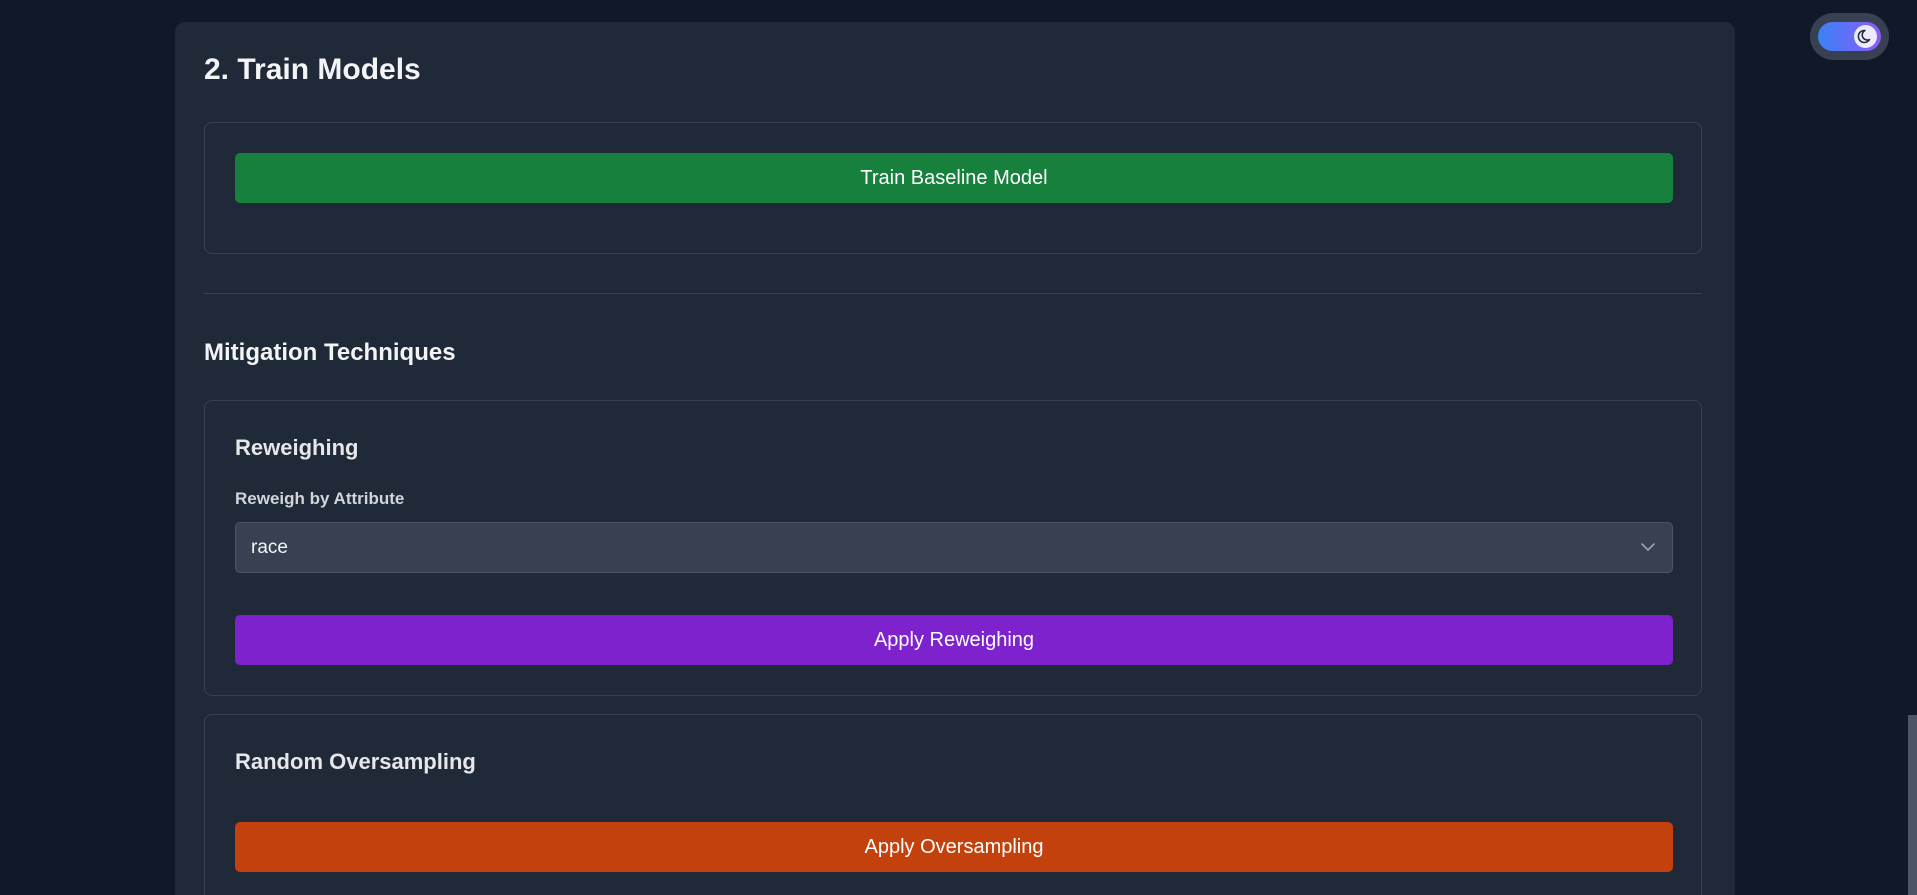 The image size is (1917, 895). I want to click on train-panel: Train Baseline Model, so click(953, 188).